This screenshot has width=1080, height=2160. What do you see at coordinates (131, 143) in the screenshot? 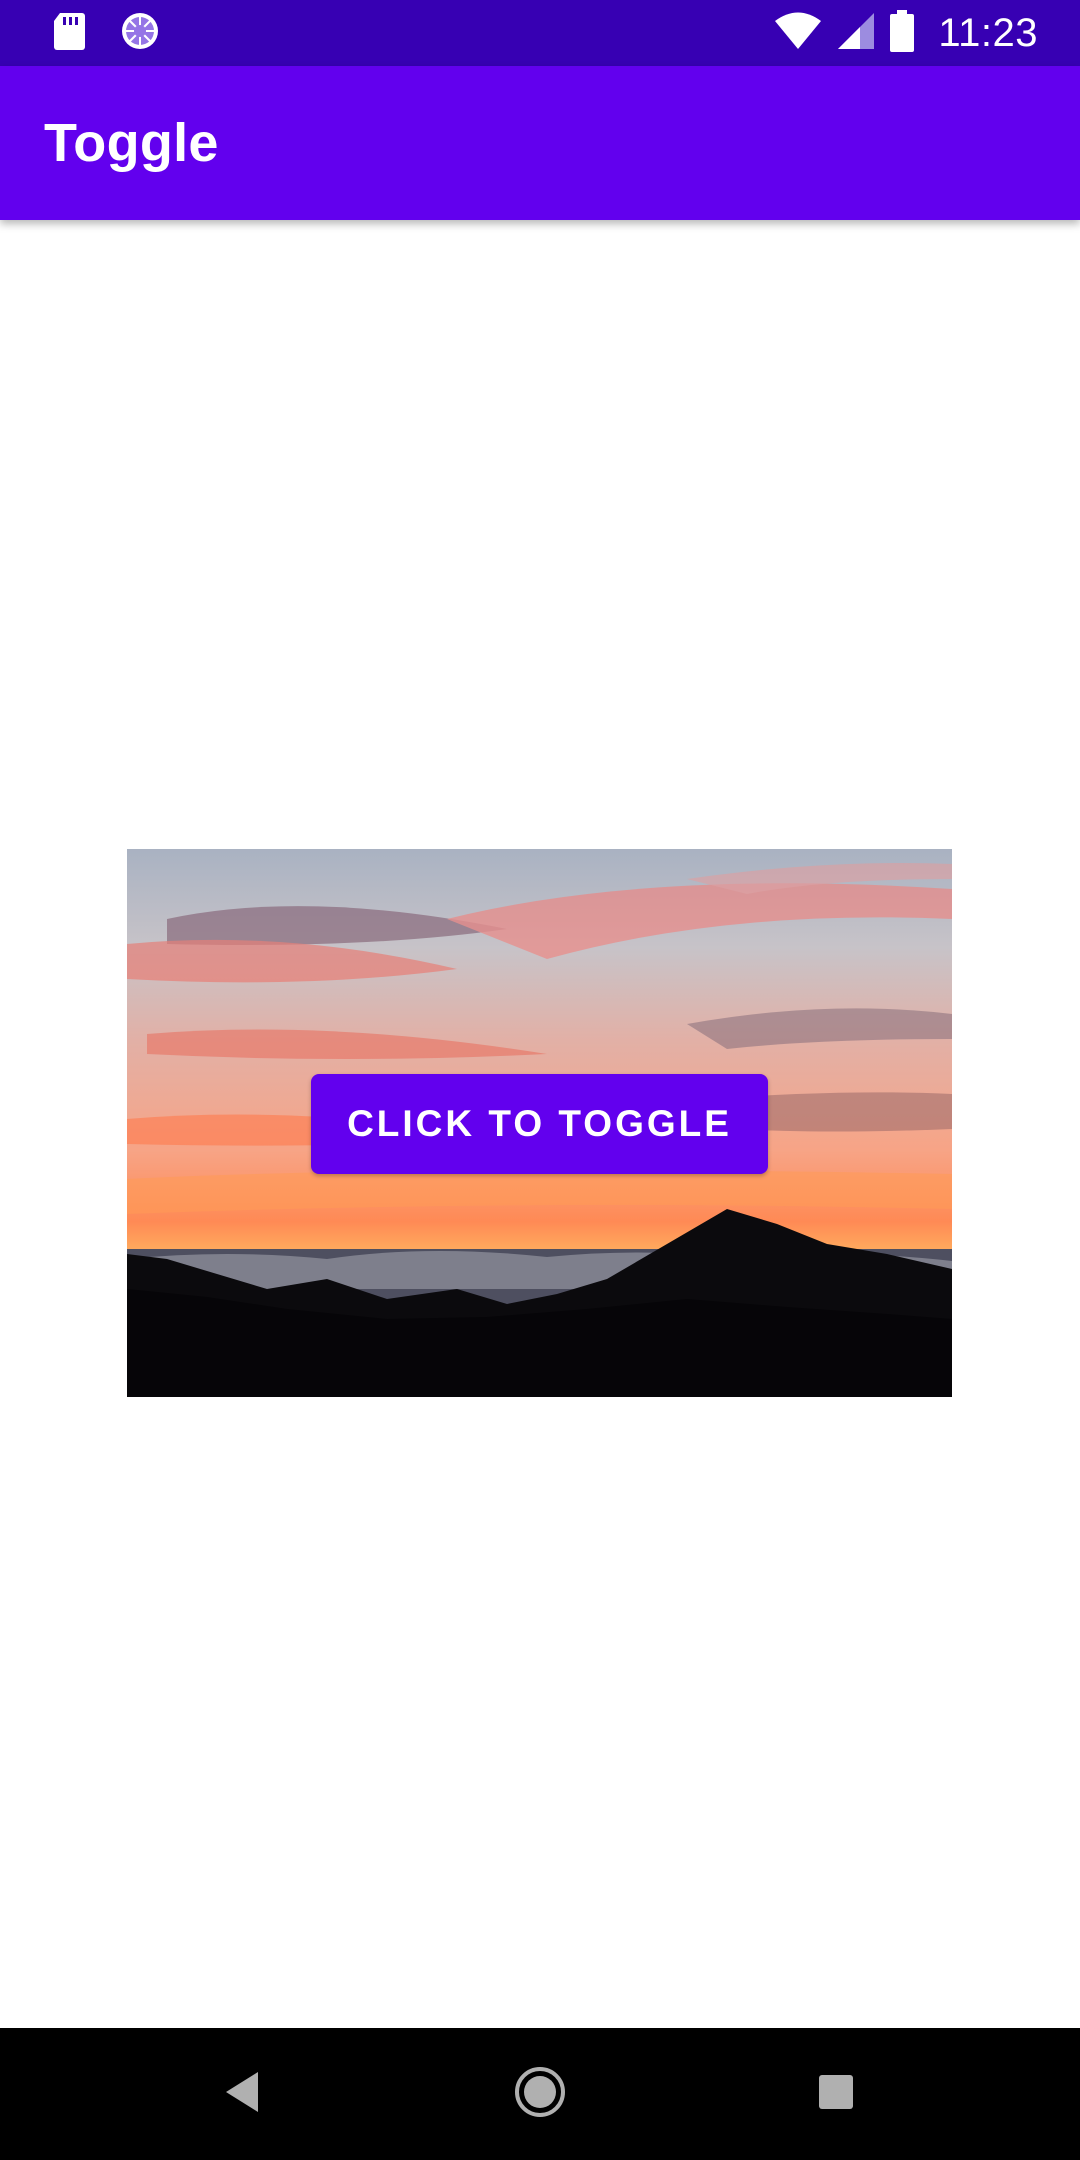
I see `app-title: Toggle` at bounding box center [131, 143].